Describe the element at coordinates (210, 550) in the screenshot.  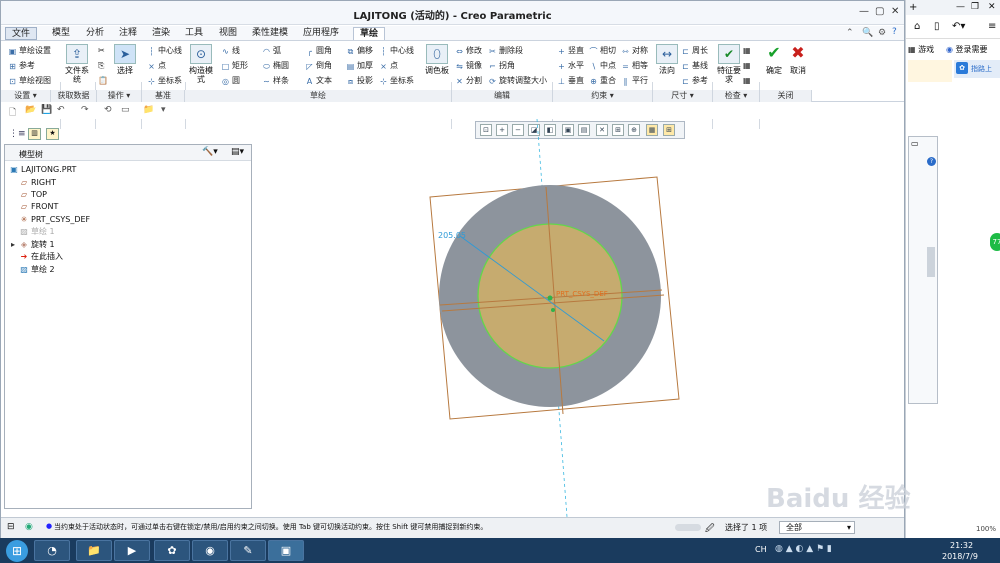
I see `taskbar-app: ◉` at that location.